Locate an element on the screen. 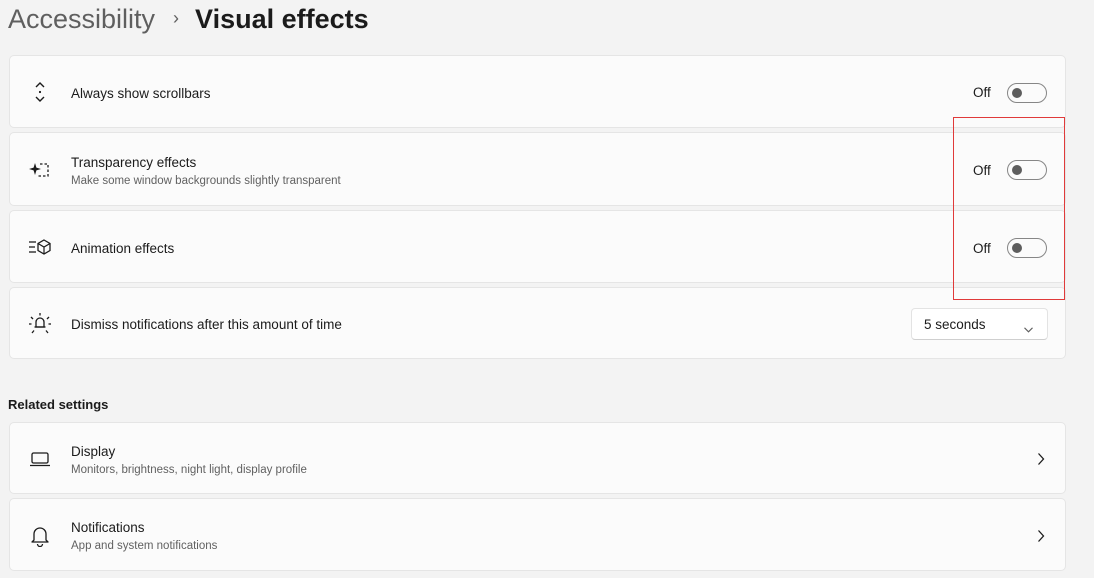 The width and height of the screenshot is (1094, 578). transparency-toggle is located at coordinates (1027, 170).